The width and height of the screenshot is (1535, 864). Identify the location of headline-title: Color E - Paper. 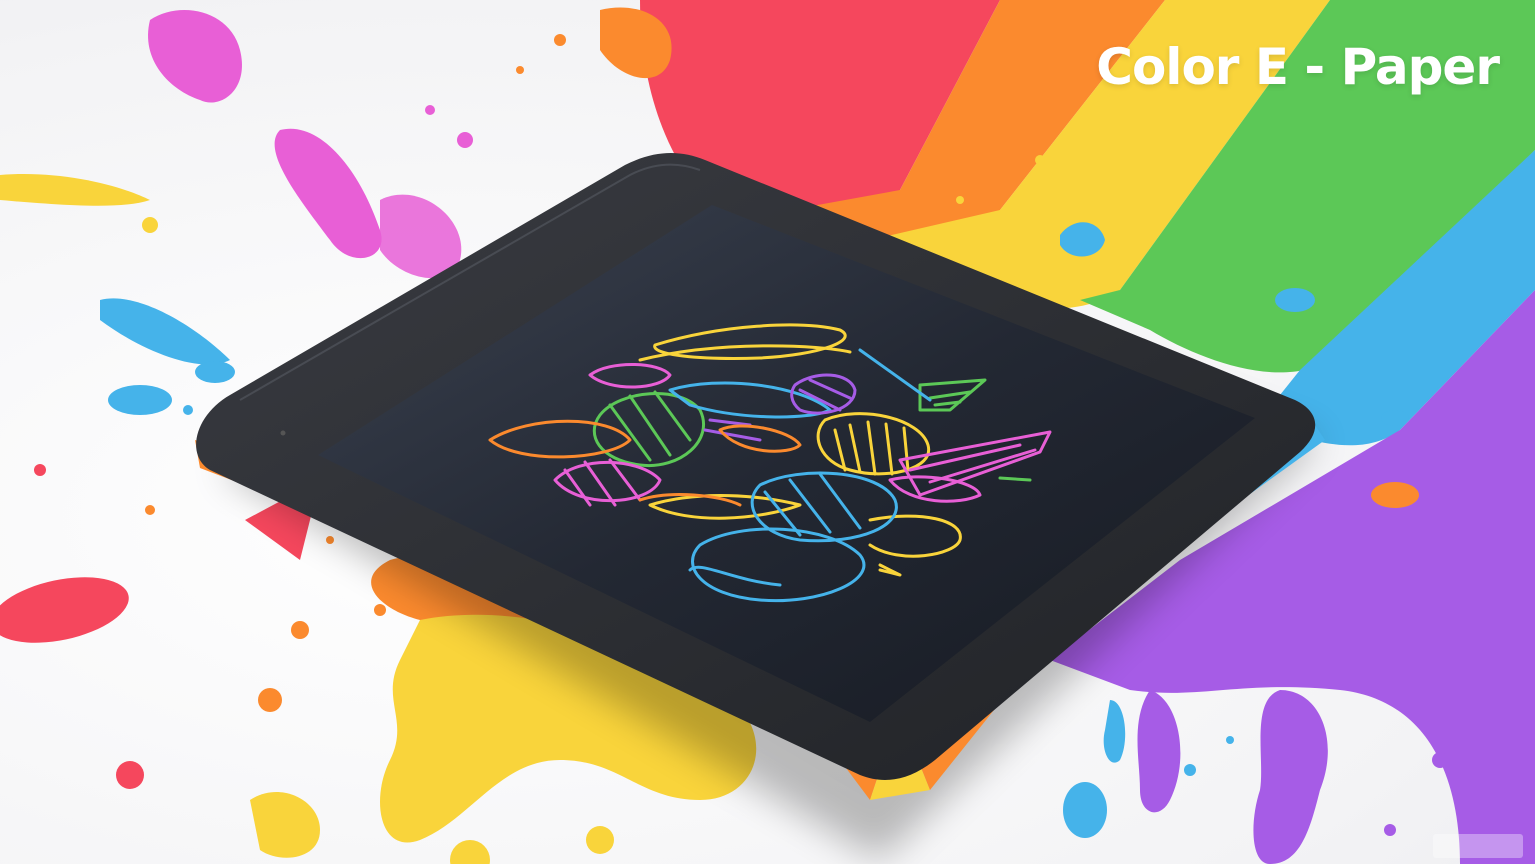
(1298, 67).